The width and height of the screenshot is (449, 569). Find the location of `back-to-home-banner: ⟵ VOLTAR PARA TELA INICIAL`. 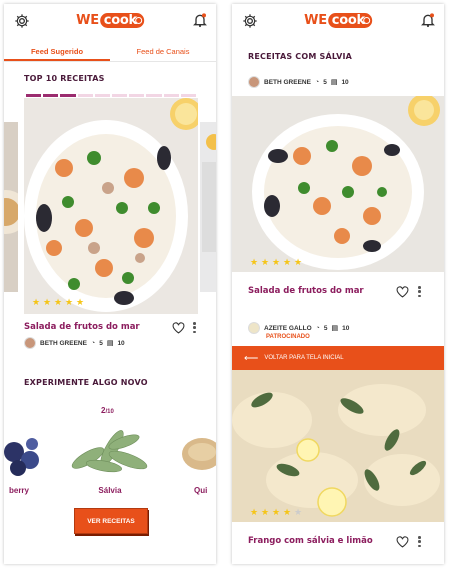

back-to-home-banner: ⟵ VOLTAR PARA TELA INICIAL is located at coordinates (338, 358).